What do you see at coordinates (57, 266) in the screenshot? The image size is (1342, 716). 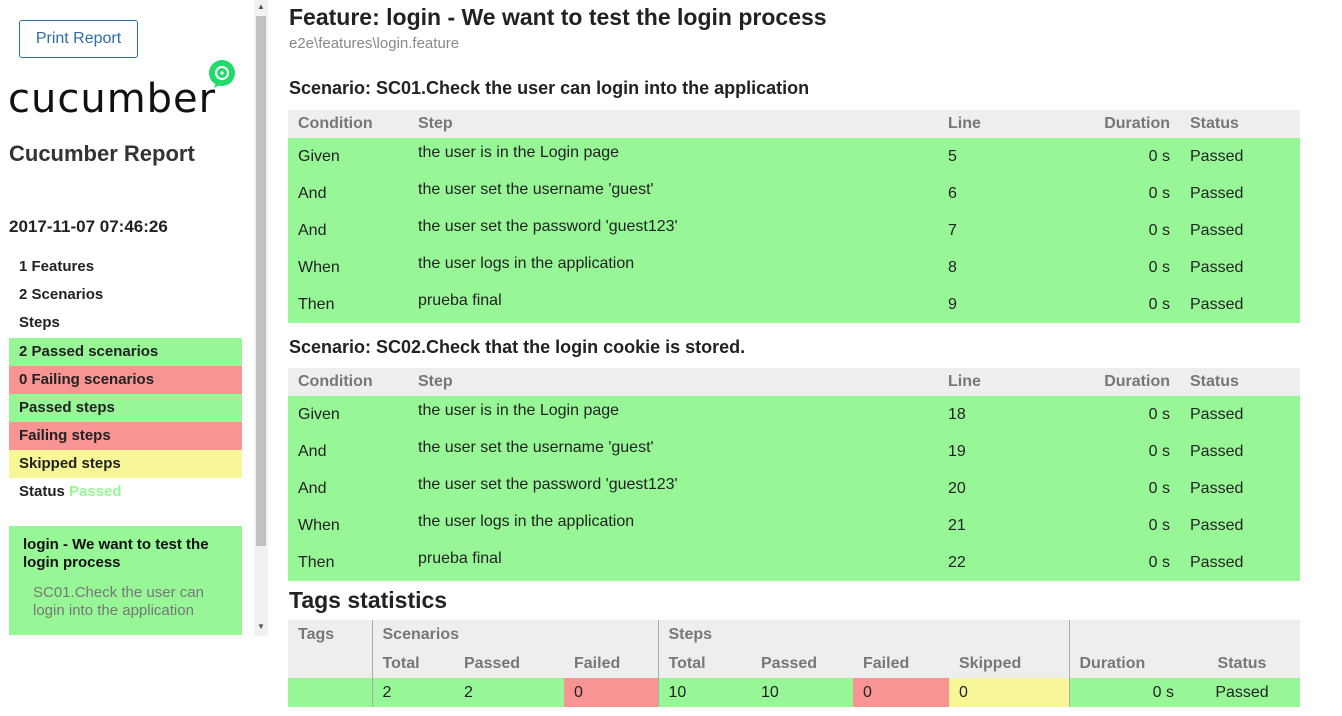 I see `features-count: 1 Features` at bounding box center [57, 266].